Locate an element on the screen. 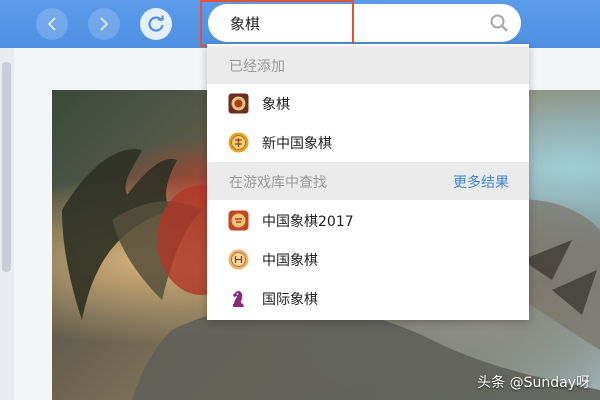 The height and width of the screenshot is (400, 600). suggestion-label: 国际象棋 is located at coordinates (290, 300).